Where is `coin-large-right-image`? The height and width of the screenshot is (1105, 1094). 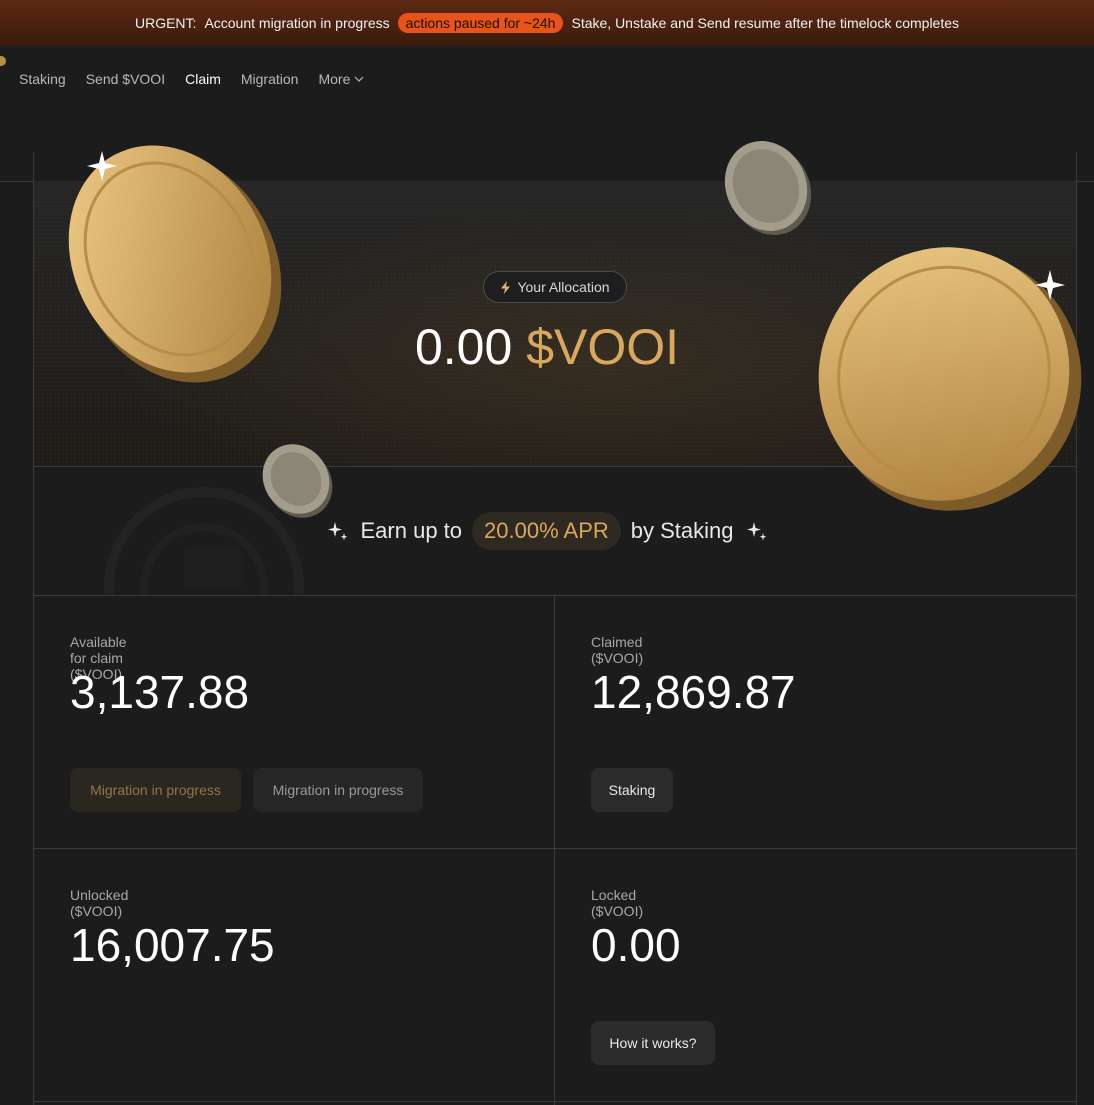 coin-large-right-image is located at coordinates (950, 379).